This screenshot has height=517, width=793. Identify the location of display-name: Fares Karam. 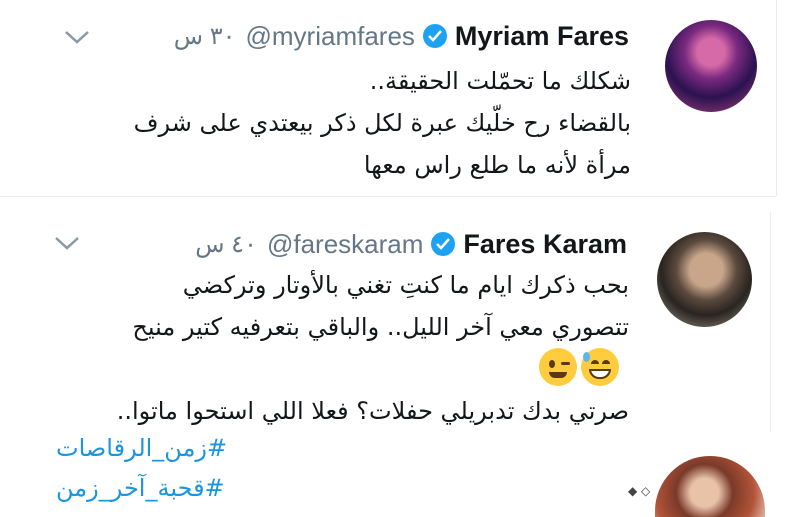
(545, 244).